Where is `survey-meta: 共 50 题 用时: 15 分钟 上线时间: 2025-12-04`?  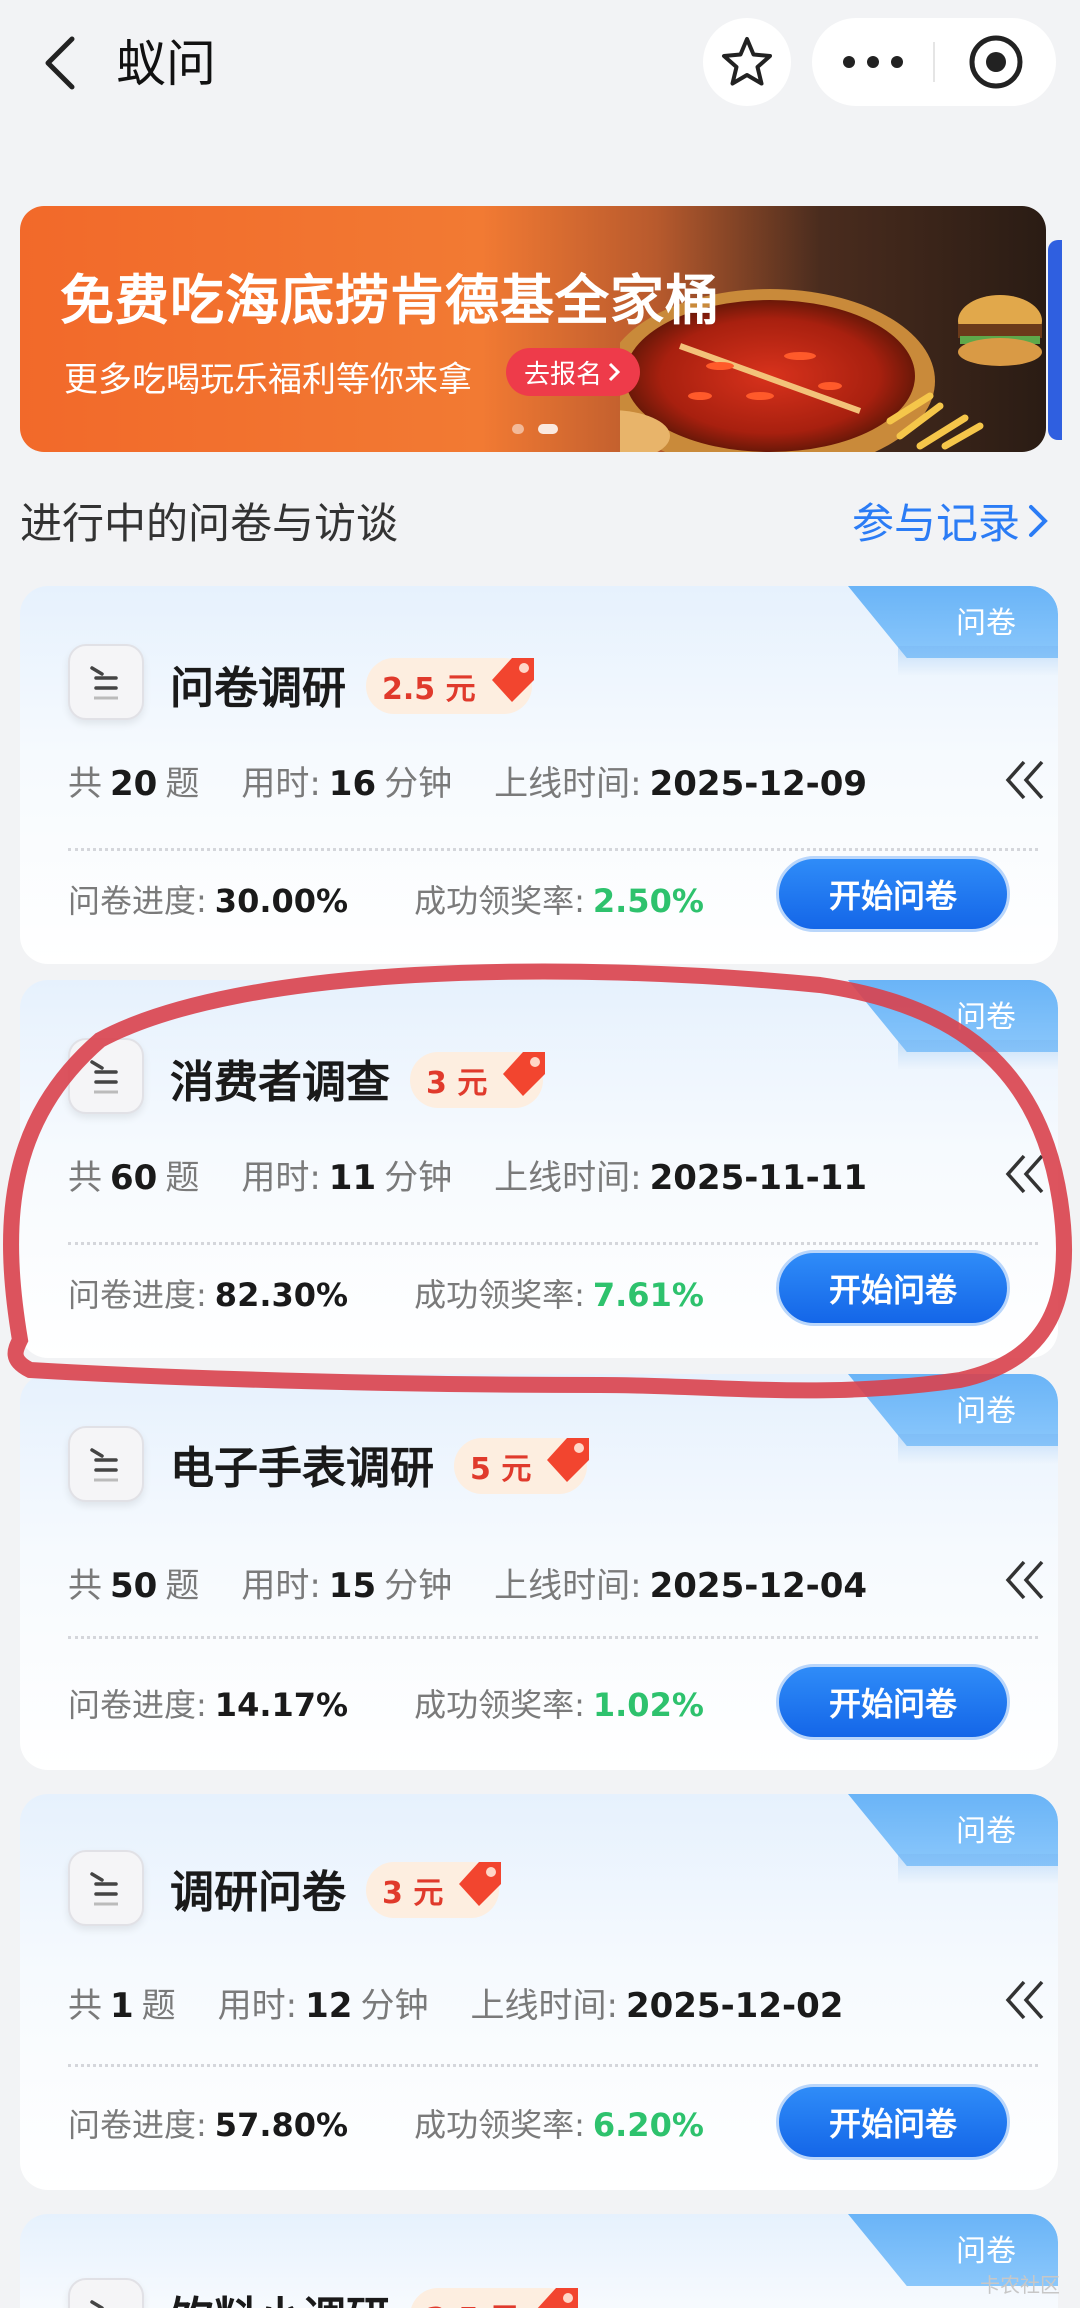 survey-meta: 共 50 题 用时: 15 分钟 上线时间: 2025-12-04 is located at coordinates (468, 1586).